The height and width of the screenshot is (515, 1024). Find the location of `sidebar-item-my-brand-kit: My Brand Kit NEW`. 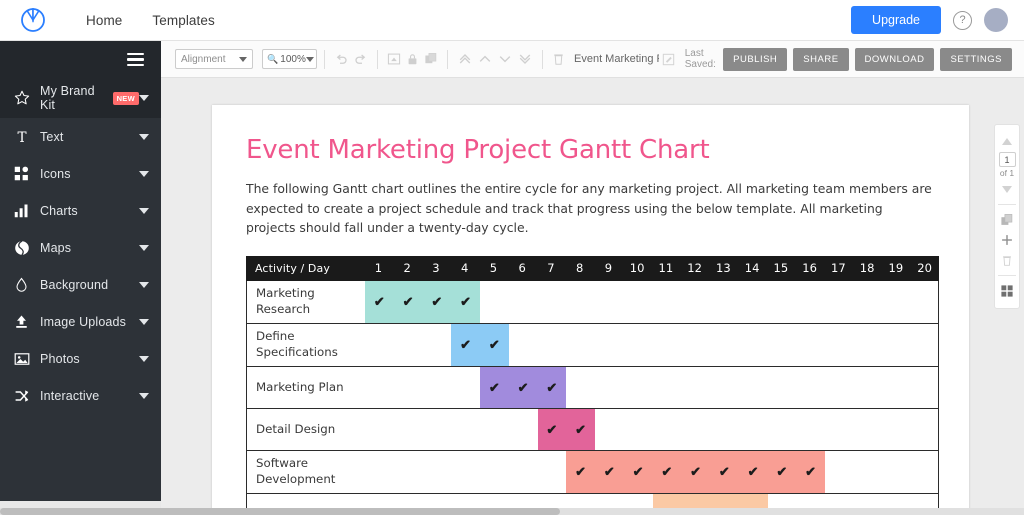

sidebar-item-my-brand-kit: My Brand Kit NEW is located at coordinates (80, 98).